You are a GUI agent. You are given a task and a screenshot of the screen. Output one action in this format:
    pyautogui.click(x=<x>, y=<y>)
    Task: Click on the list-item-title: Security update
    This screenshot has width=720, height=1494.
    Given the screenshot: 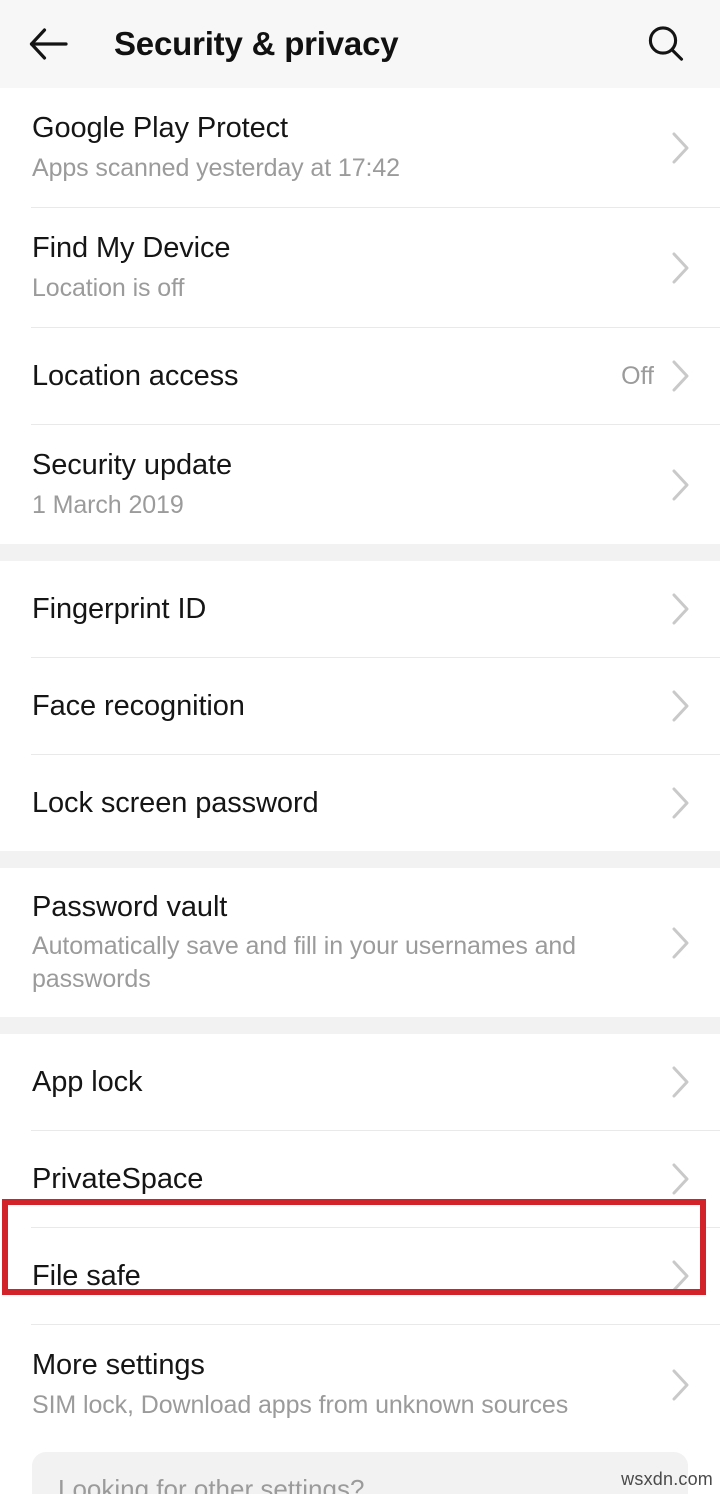 What is the action you would take?
    pyautogui.click(x=132, y=465)
    